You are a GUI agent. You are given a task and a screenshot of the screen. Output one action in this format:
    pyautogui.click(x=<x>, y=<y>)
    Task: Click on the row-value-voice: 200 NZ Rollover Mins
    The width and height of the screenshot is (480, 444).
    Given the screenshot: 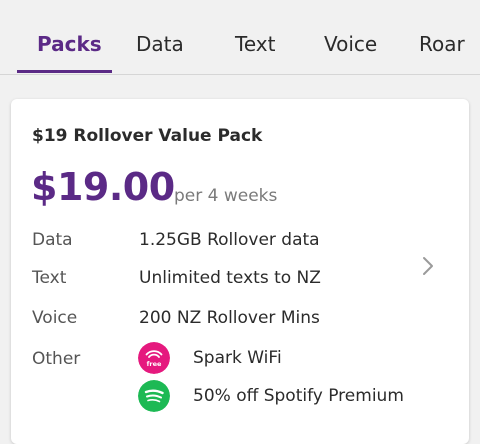 What is the action you would take?
    pyautogui.click(x=229, y=318)
    